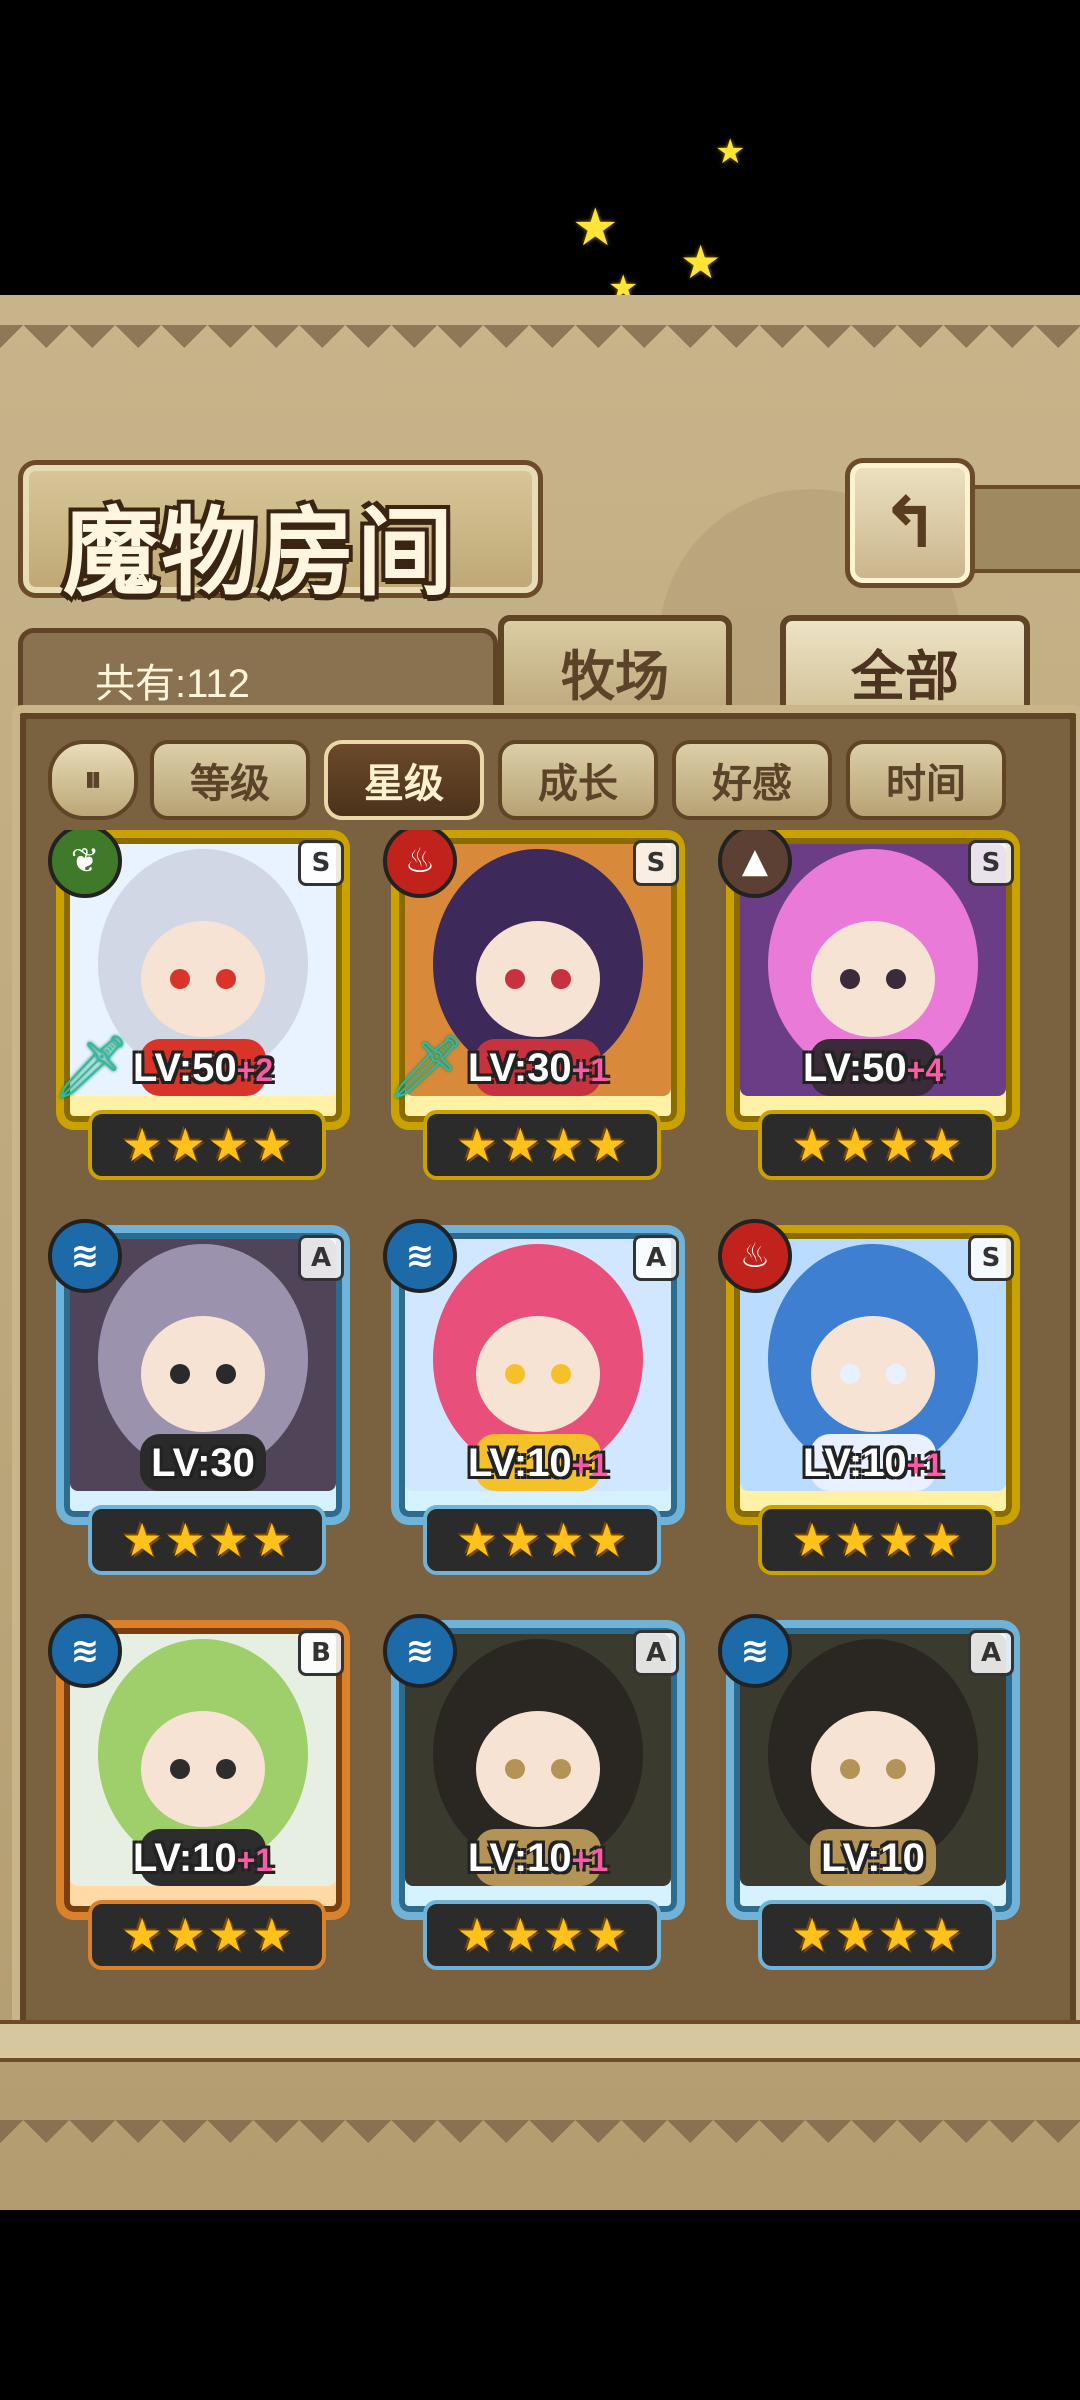 The width and height of the screenshot is (1080, 2400). Describe the element at coordinates (230, 784) in the screenshot. I see `filter-label: 等级` at that location.